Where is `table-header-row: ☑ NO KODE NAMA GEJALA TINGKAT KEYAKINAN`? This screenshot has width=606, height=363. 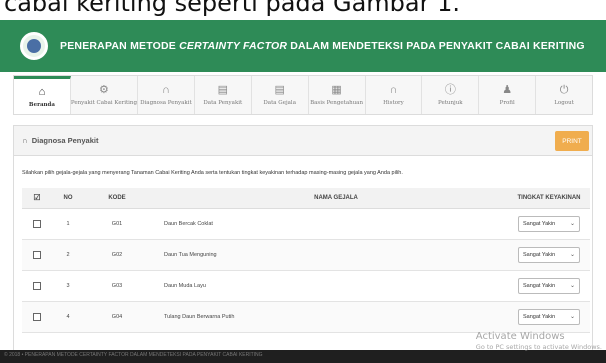 table-header-row: ☑ NO KODE NAMA GEJALA TINGKAT KEYAKINAN is located at coordinates (306, 198).